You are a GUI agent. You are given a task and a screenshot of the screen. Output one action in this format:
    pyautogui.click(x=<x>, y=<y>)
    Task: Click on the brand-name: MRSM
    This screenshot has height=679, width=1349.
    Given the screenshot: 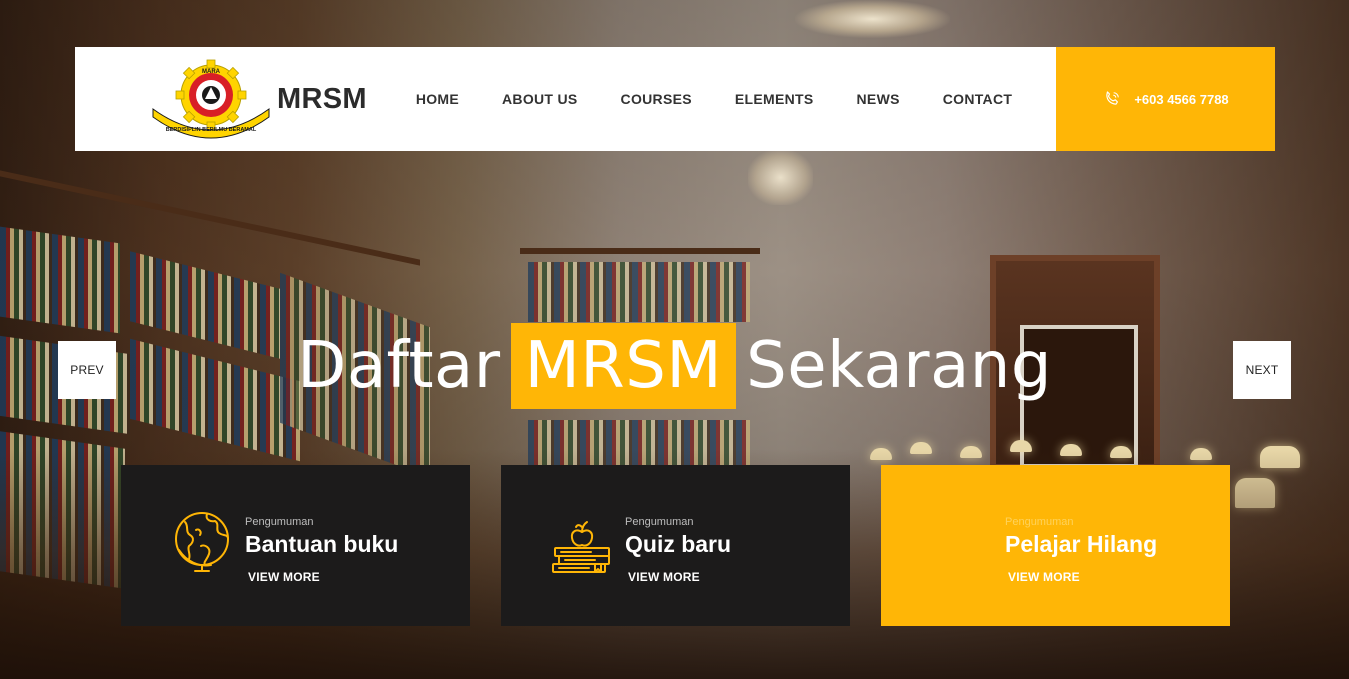 What is the action you would take?
    pyautogui.click(x=322, y=99)
    